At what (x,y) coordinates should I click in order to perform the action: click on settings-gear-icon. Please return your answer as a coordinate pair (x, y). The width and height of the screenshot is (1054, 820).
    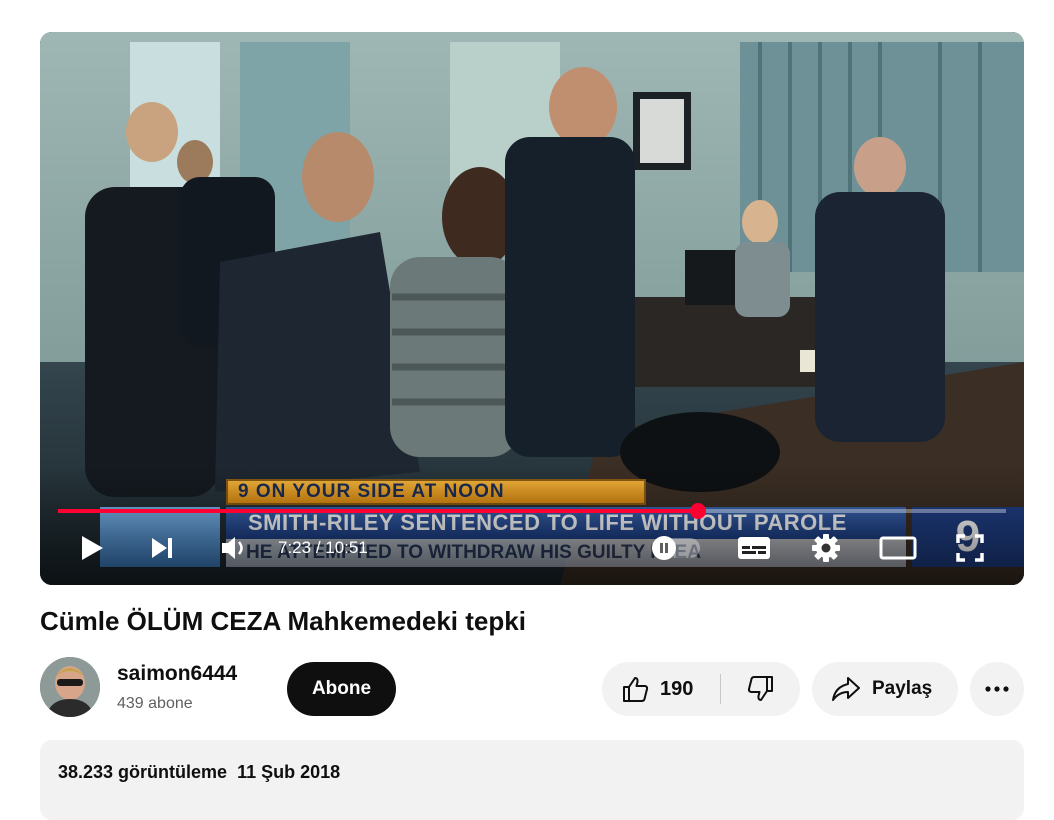
    Looking at the image, I should click on (826, 548).